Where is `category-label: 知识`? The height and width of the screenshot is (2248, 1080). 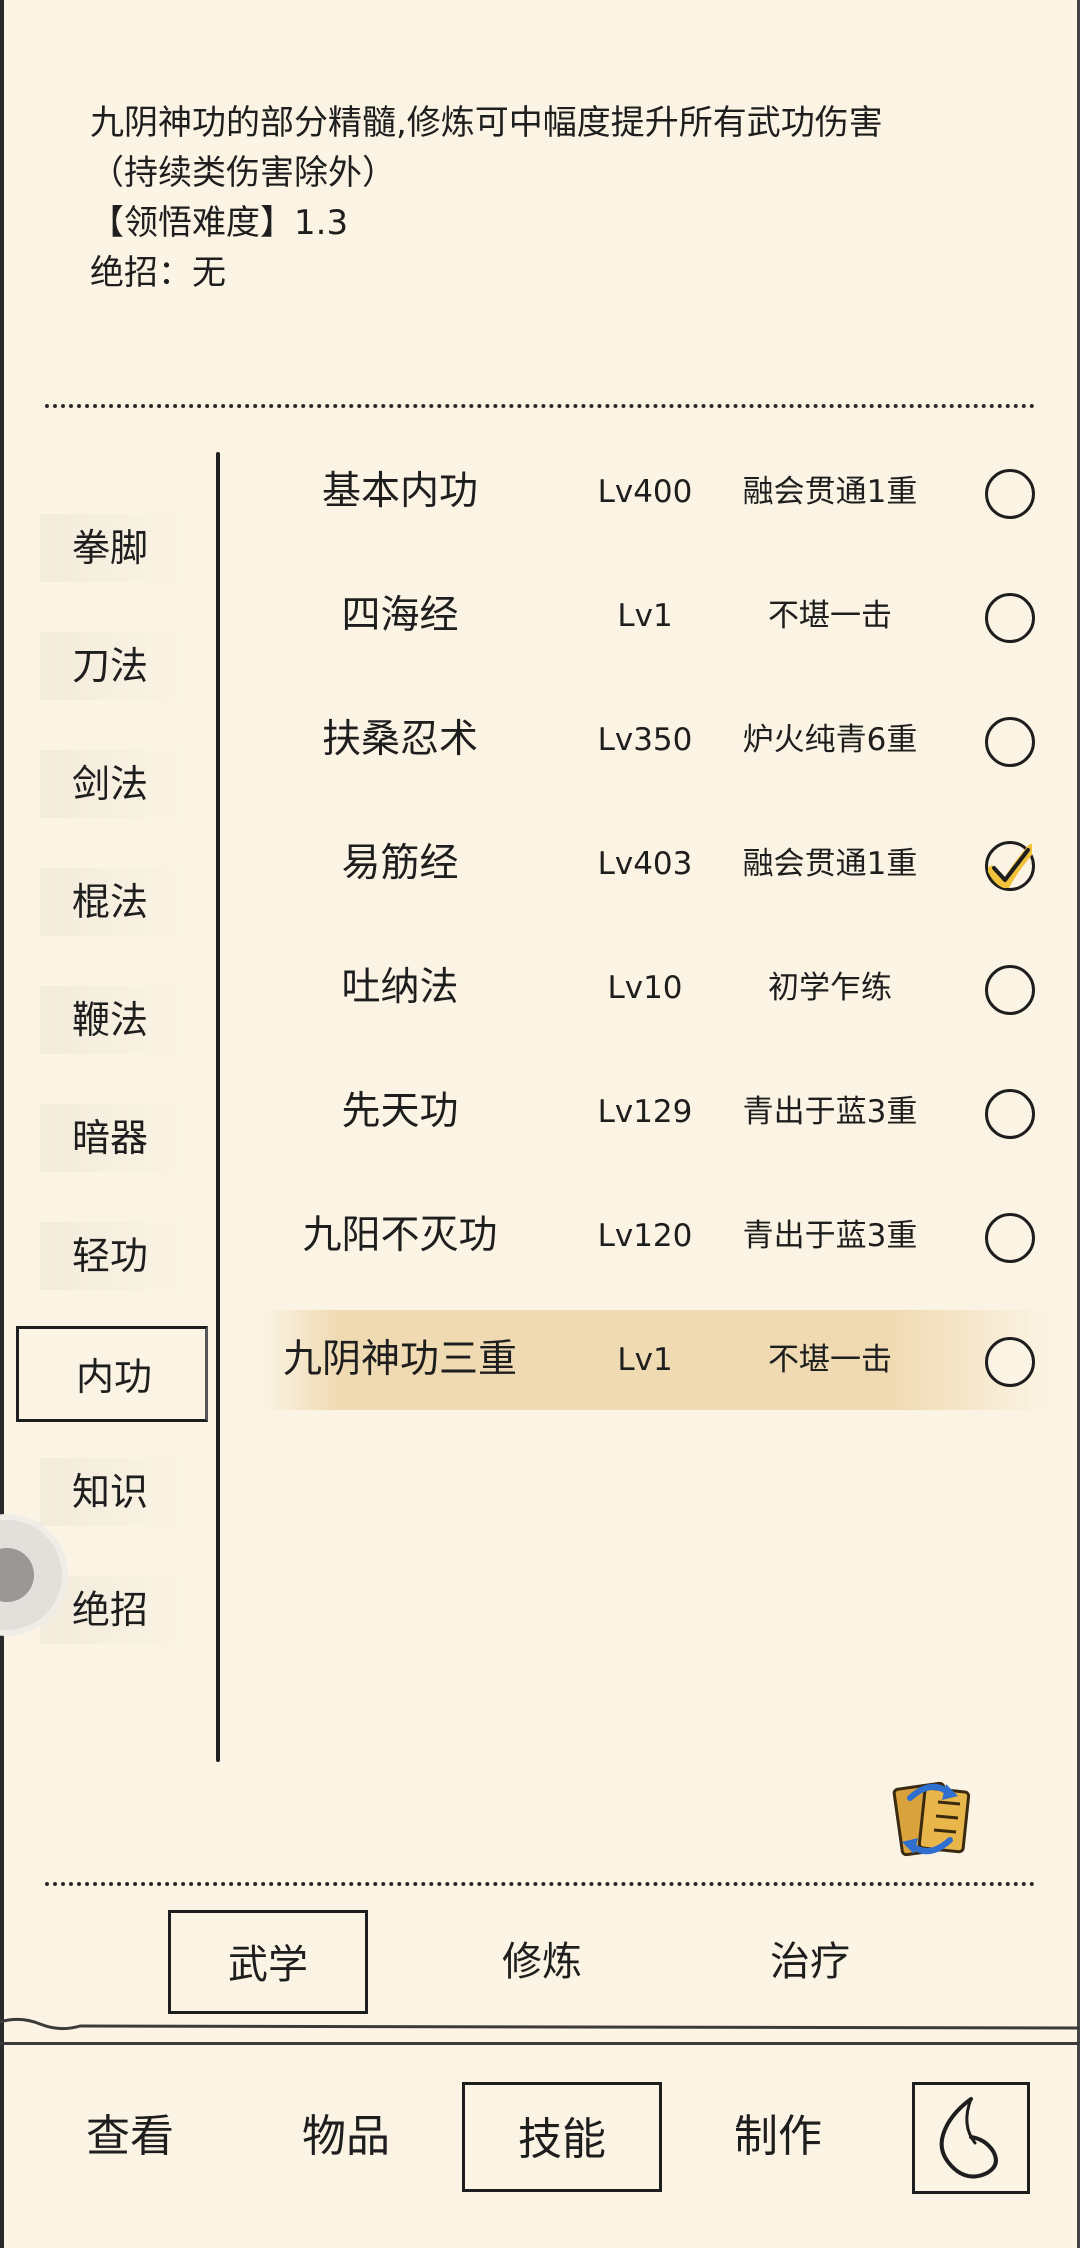 category-label: 知识 is located at coordinates (110, 1492).